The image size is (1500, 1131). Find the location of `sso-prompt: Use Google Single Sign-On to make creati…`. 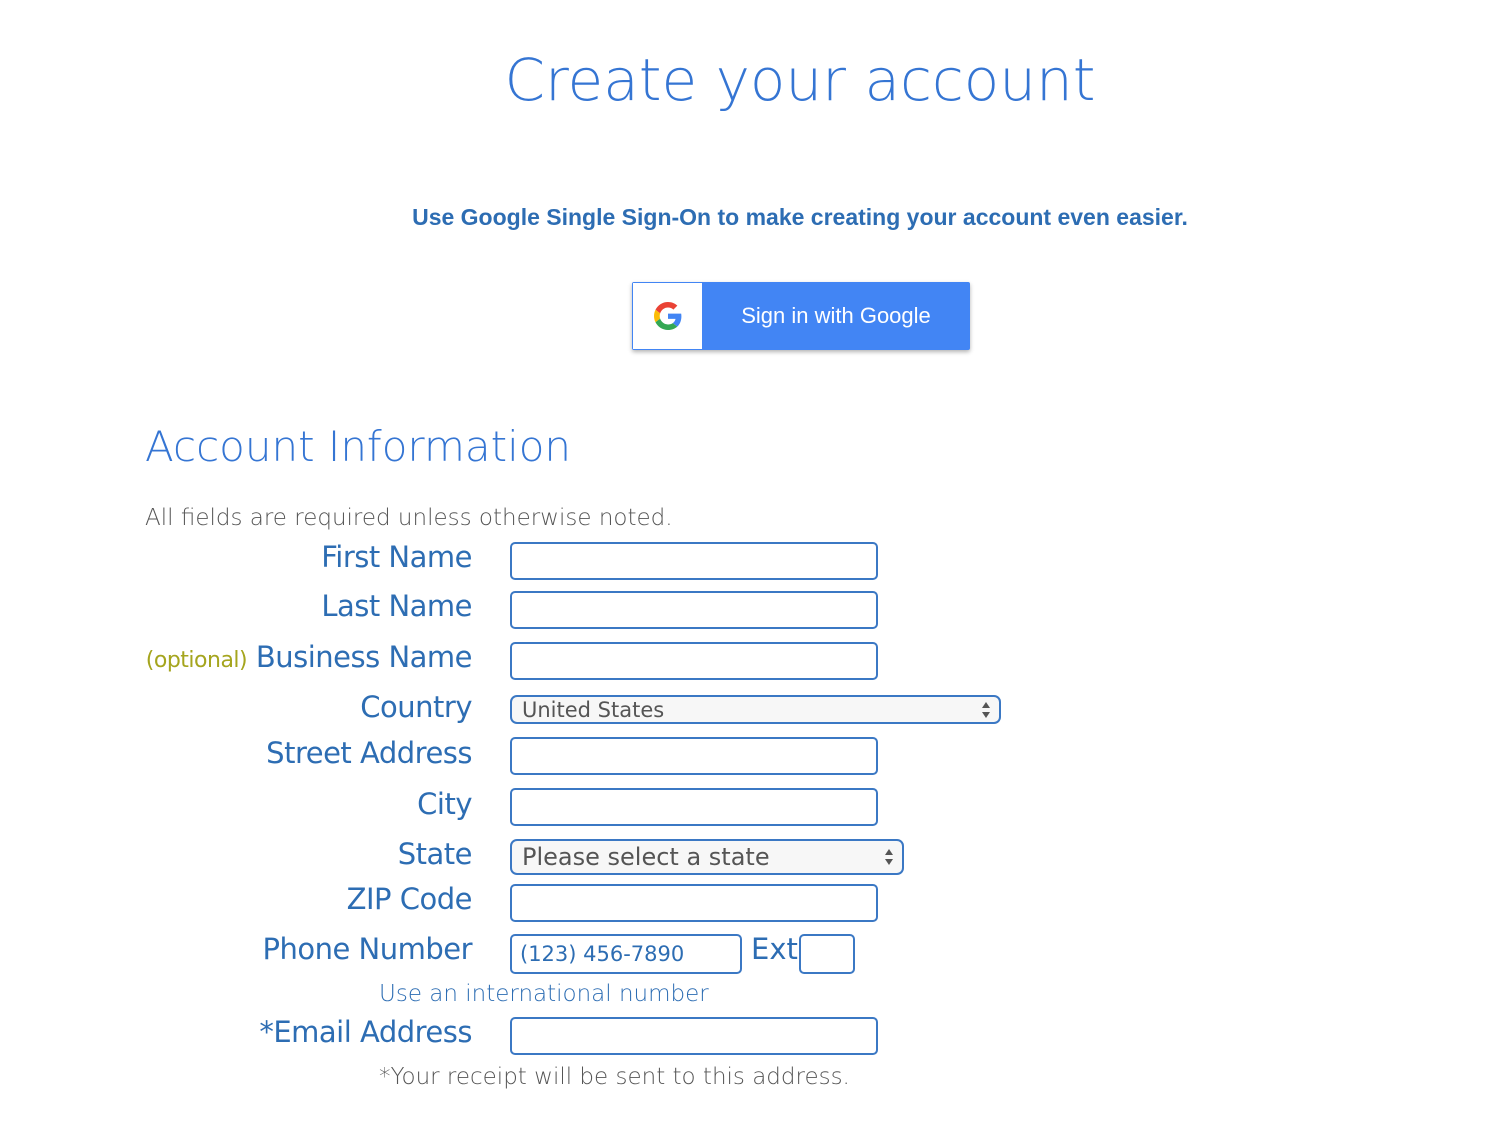

sso-prompt: Use Google Single Sign-On to make creati… is located at coordinates (800, 217).